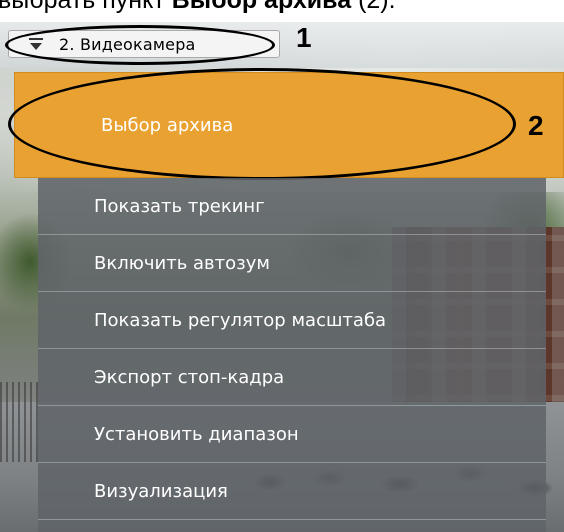 This screenshot has width=564, height=532. I want to click on camera-menu-button: 2. Видеокамера, so click(144, 44).